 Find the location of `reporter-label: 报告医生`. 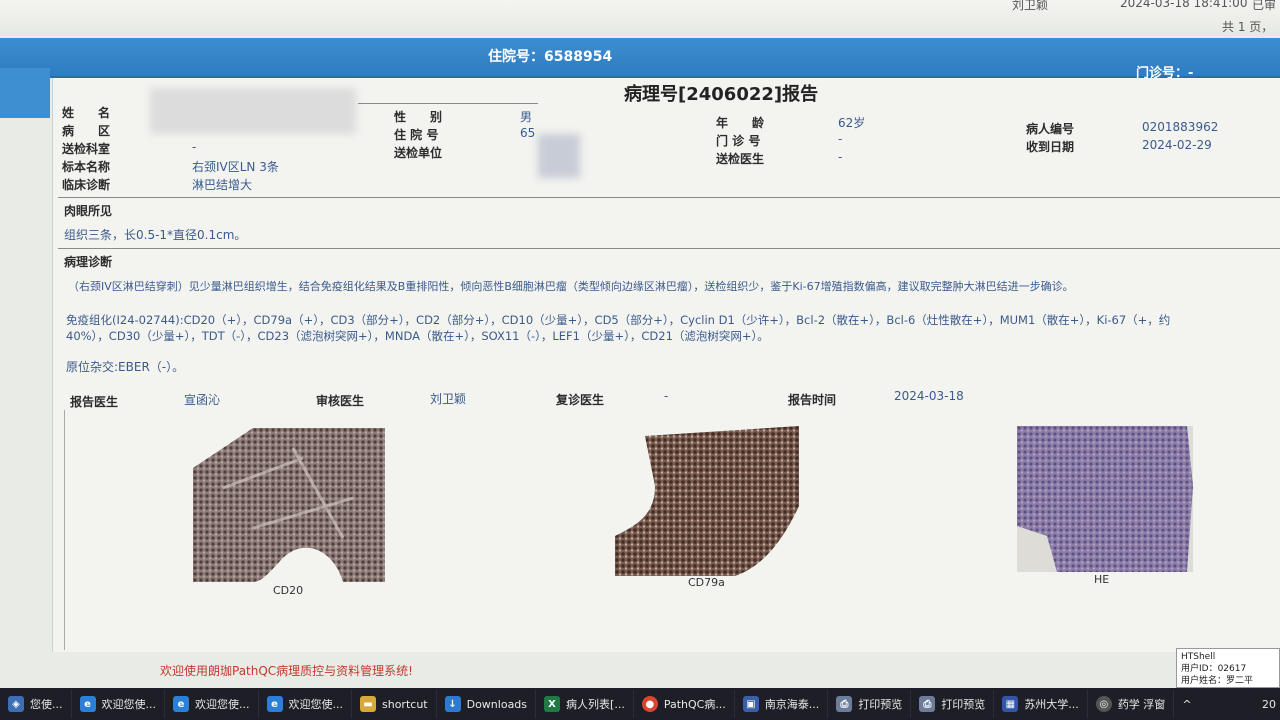

reporter-label: 报告医生 is located at coordinates (94, 402).